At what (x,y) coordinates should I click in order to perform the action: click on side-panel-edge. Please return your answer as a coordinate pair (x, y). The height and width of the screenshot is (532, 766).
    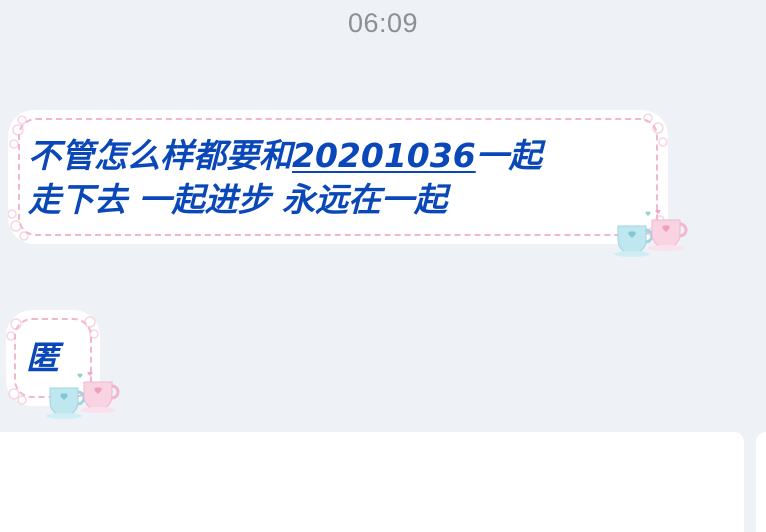
    Looking at the image, I should click on (761, 482).